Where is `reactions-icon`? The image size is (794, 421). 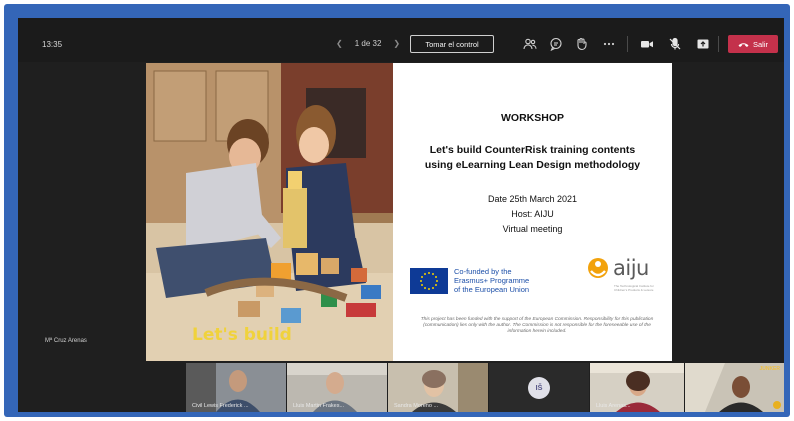
reactions-icon is located at coordinates (582, 44).